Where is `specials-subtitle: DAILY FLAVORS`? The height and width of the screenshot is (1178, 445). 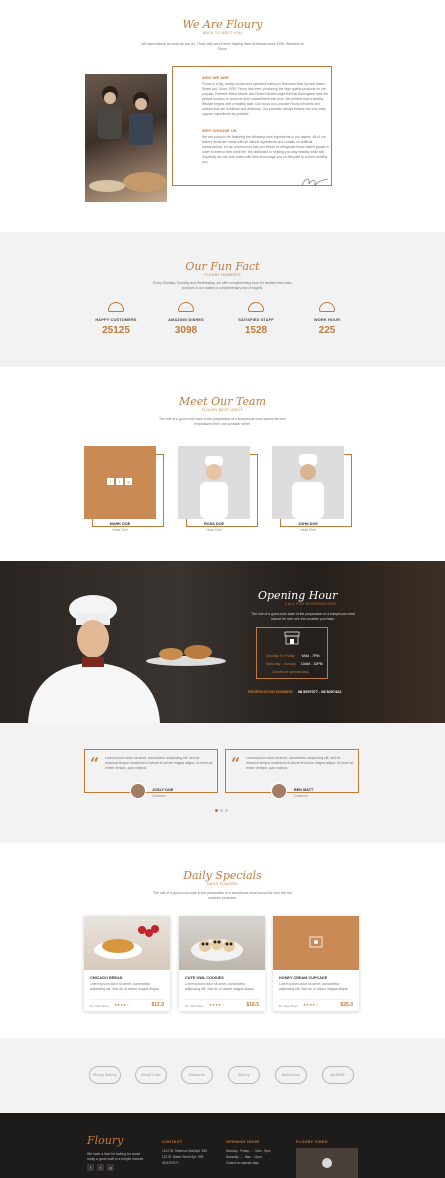 specials-subtitle: DAILY FLAVORS is located at coordinates (222, 884).